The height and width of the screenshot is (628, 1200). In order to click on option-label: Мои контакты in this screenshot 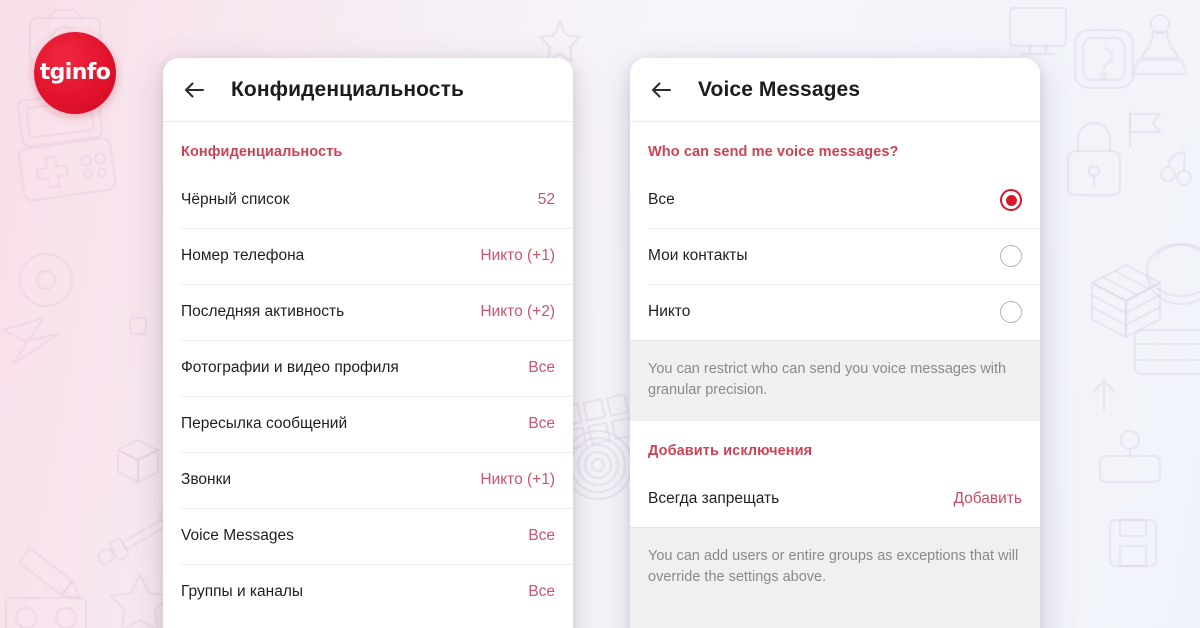, I will do `click(698, 255)`.